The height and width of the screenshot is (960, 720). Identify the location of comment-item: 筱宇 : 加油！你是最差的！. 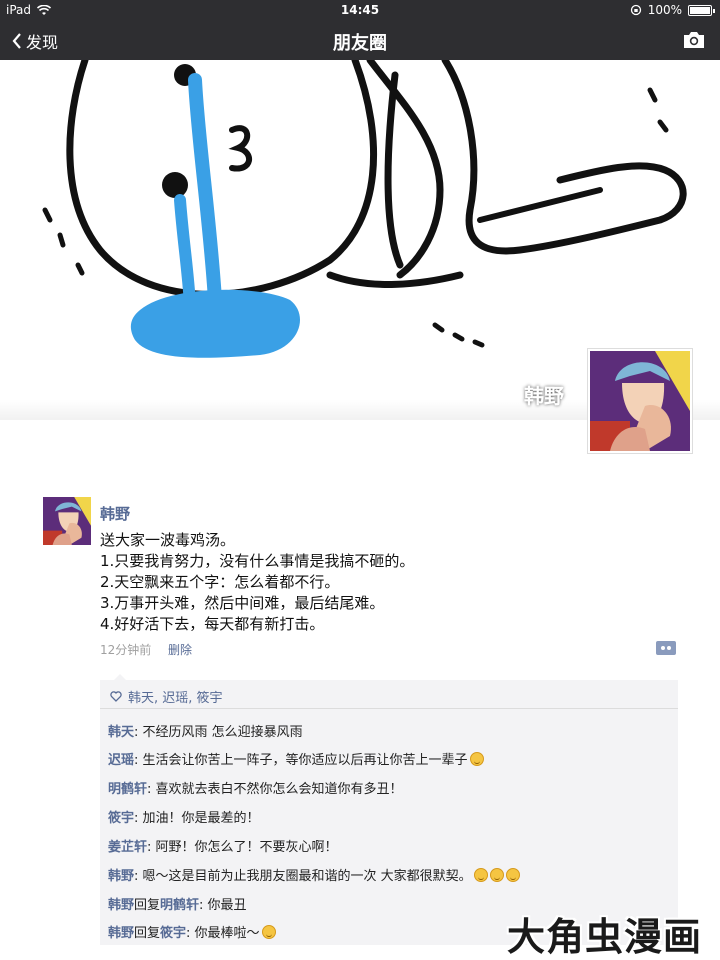
(184, 816).